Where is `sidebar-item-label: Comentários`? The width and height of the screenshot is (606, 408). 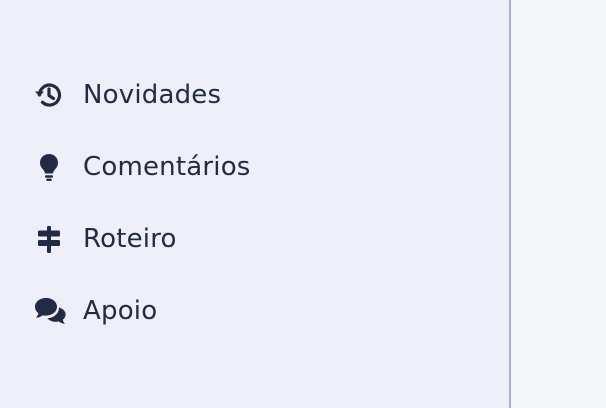
sidebar-item-label: Comentários is located at coordinates (167, 167).